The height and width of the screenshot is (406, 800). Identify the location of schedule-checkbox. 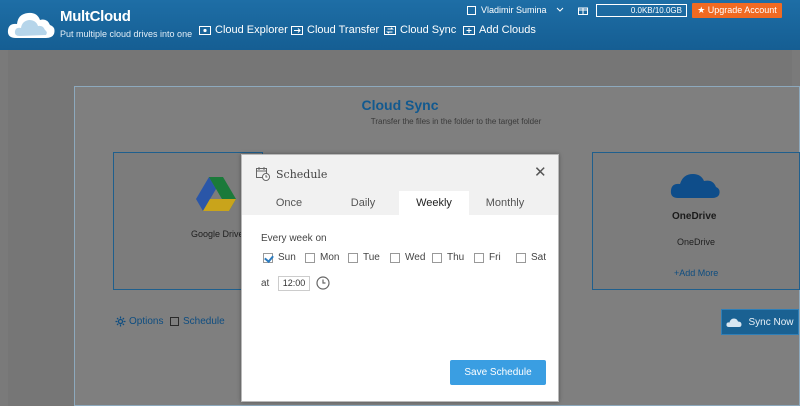
(174, 321).